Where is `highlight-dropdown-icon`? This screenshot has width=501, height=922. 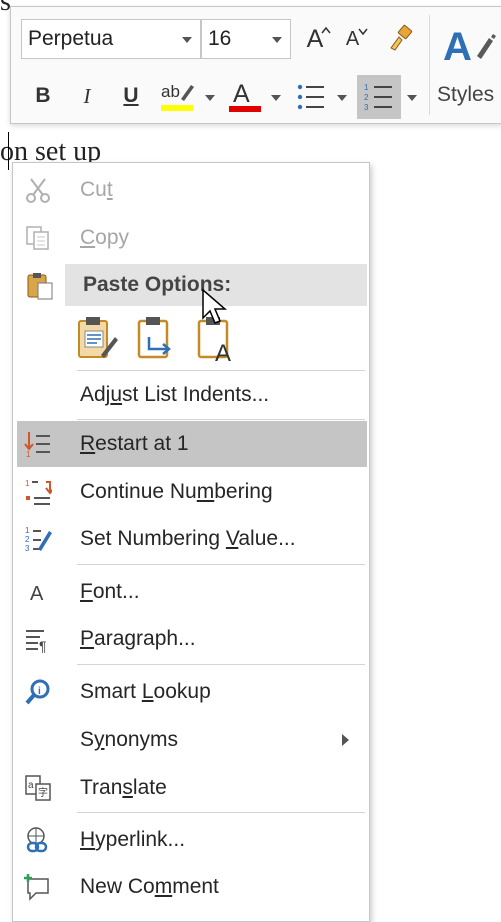 highlight-dropdown-icon is located at coordinates (210, 98).